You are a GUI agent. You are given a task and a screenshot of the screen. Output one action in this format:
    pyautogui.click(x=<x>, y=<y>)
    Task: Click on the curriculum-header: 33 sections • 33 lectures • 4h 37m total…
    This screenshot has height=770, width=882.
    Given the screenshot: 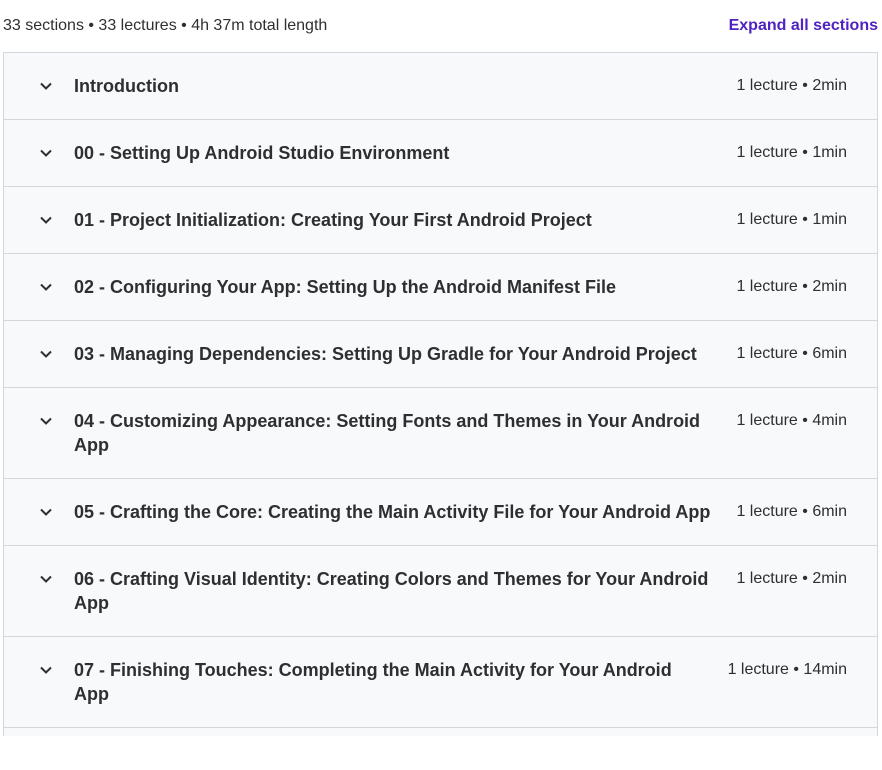 What is the action you would take?
    pyautogui.click(x=441, y=26)
    